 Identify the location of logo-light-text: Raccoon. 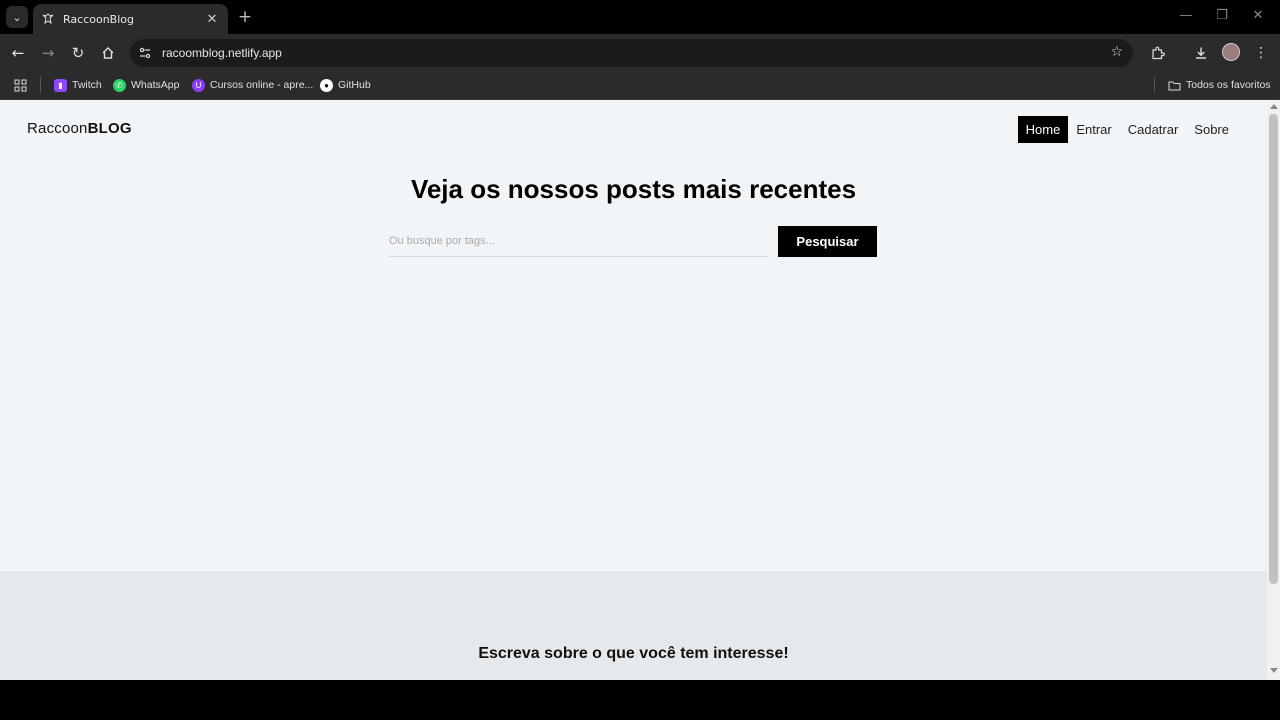
(57, 128).